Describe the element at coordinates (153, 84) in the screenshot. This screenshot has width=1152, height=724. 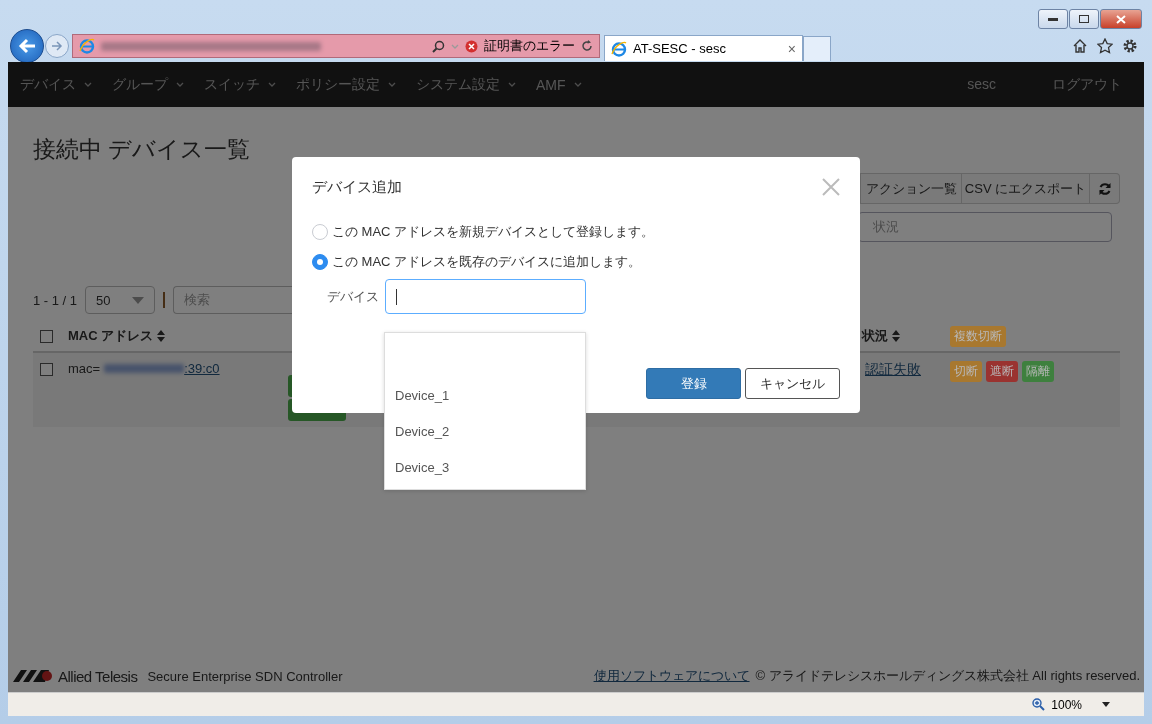
I see `nav-menu: グループ` at that location.